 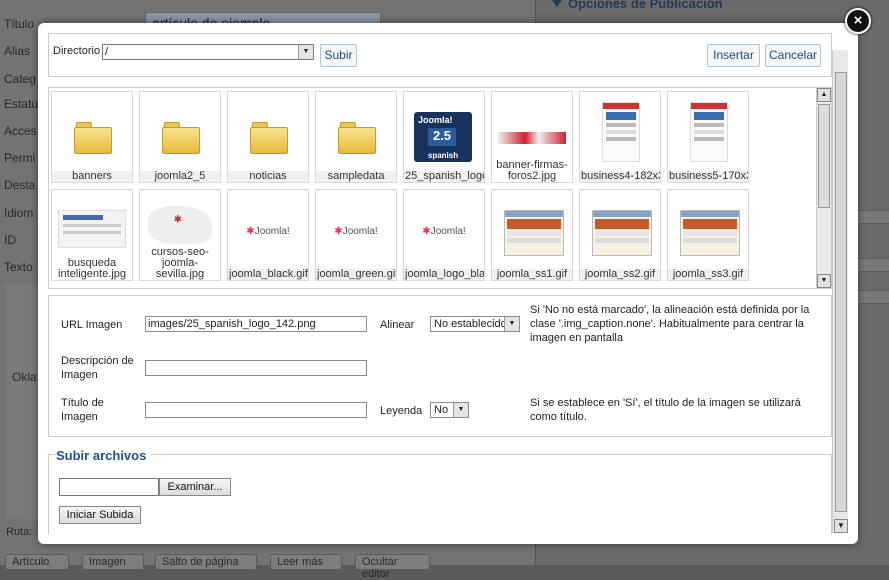 What do you see at coordinates (444, 274) in the screenshot?
I see `file-name: joomla_logo_blac` at bounding box center [444, 274].